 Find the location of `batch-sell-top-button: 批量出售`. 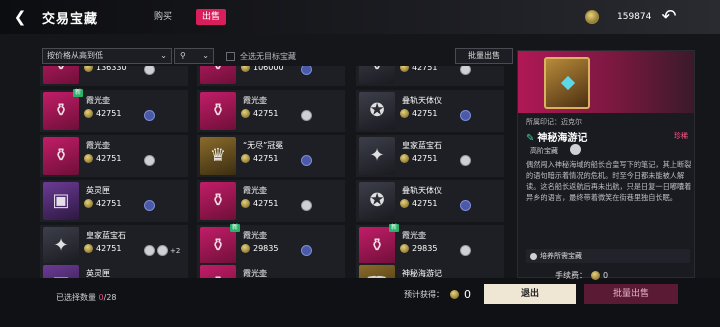

batch-sell-top-button: 批量出售 is located at coordinates (484, 56).